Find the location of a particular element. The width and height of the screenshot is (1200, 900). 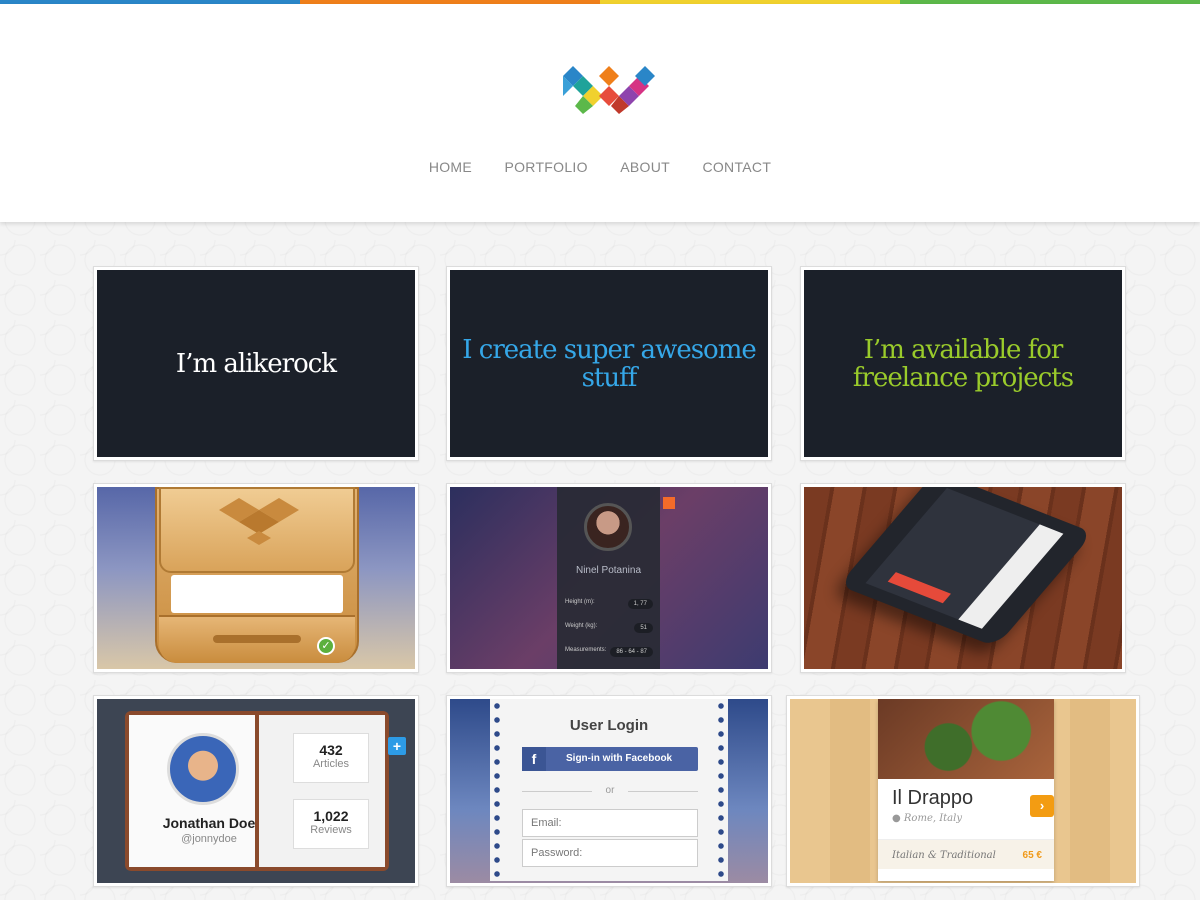

tile-inner: I’m alikerock is located at coordinates (256, 363).